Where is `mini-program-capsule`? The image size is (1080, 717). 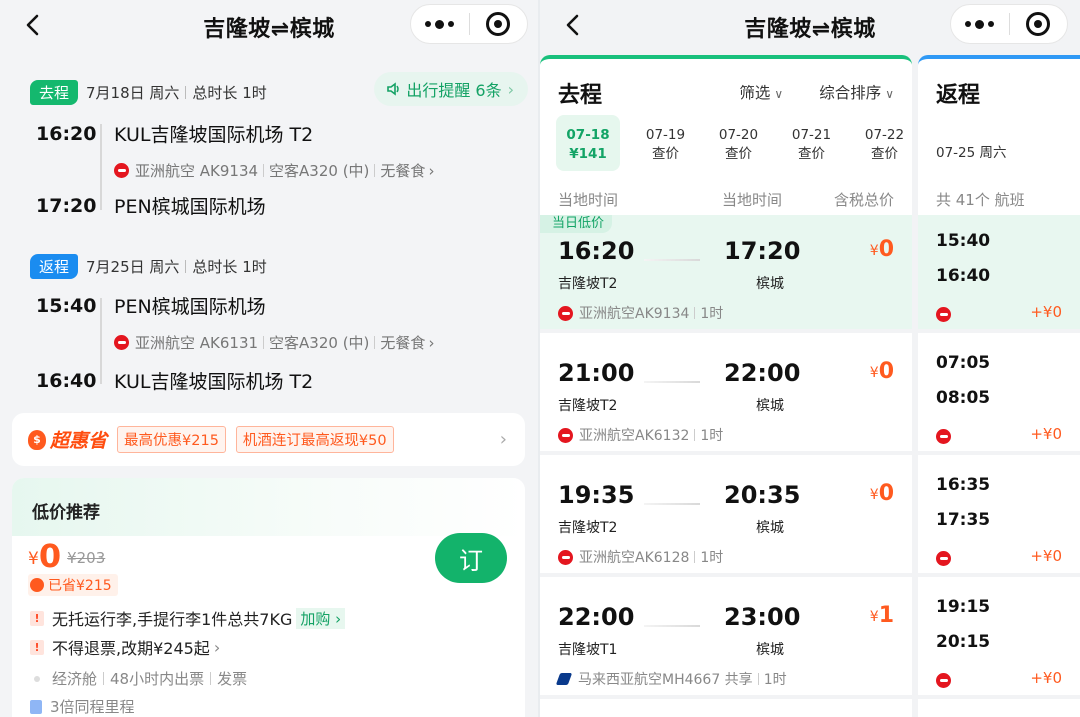
mini-program-capsule is located at coordinates (1009, 24).